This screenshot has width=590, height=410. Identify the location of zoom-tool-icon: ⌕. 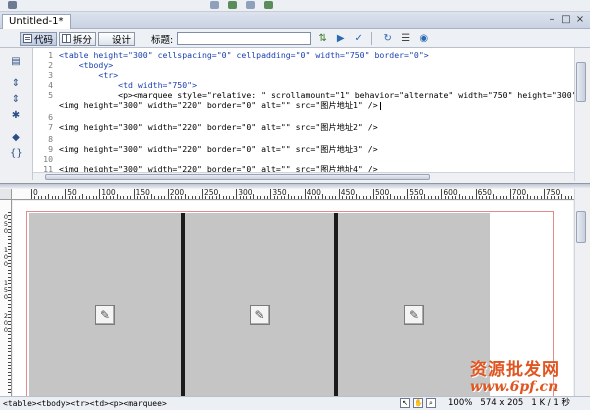
(431, 403).